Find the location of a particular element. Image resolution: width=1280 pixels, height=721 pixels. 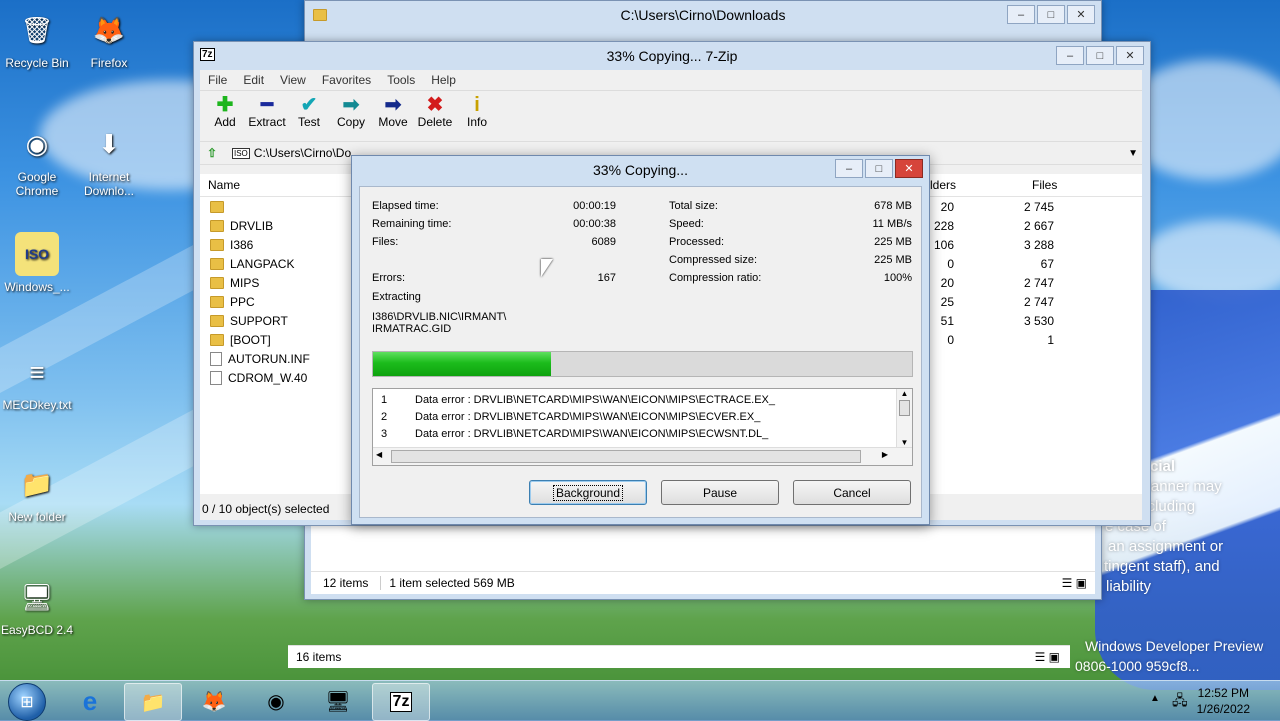

desktop-icon: 🖥 EasyBCD 2.4 is located at coordinates (38, 606).